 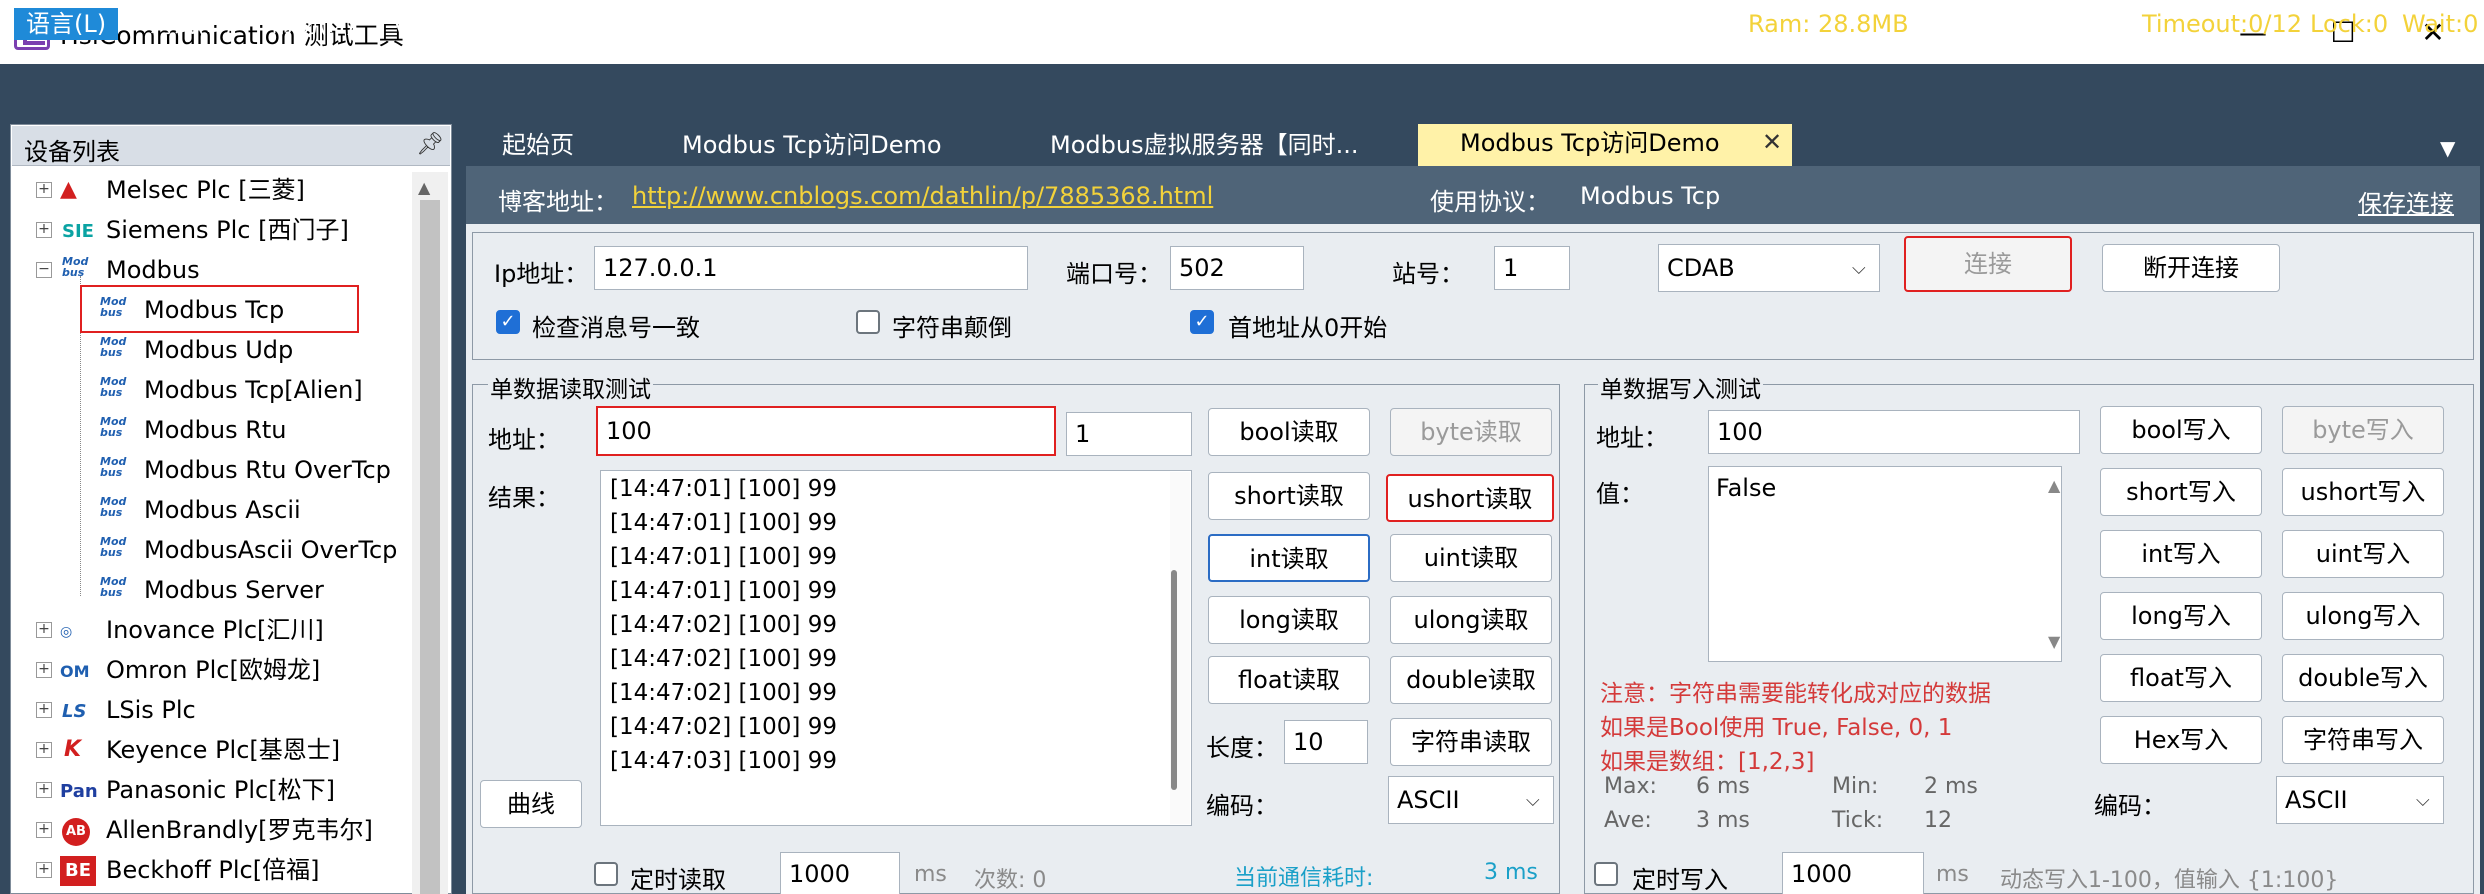 I want to click on ulong-write-button: ulong写入, so click(x=2363, y=616).